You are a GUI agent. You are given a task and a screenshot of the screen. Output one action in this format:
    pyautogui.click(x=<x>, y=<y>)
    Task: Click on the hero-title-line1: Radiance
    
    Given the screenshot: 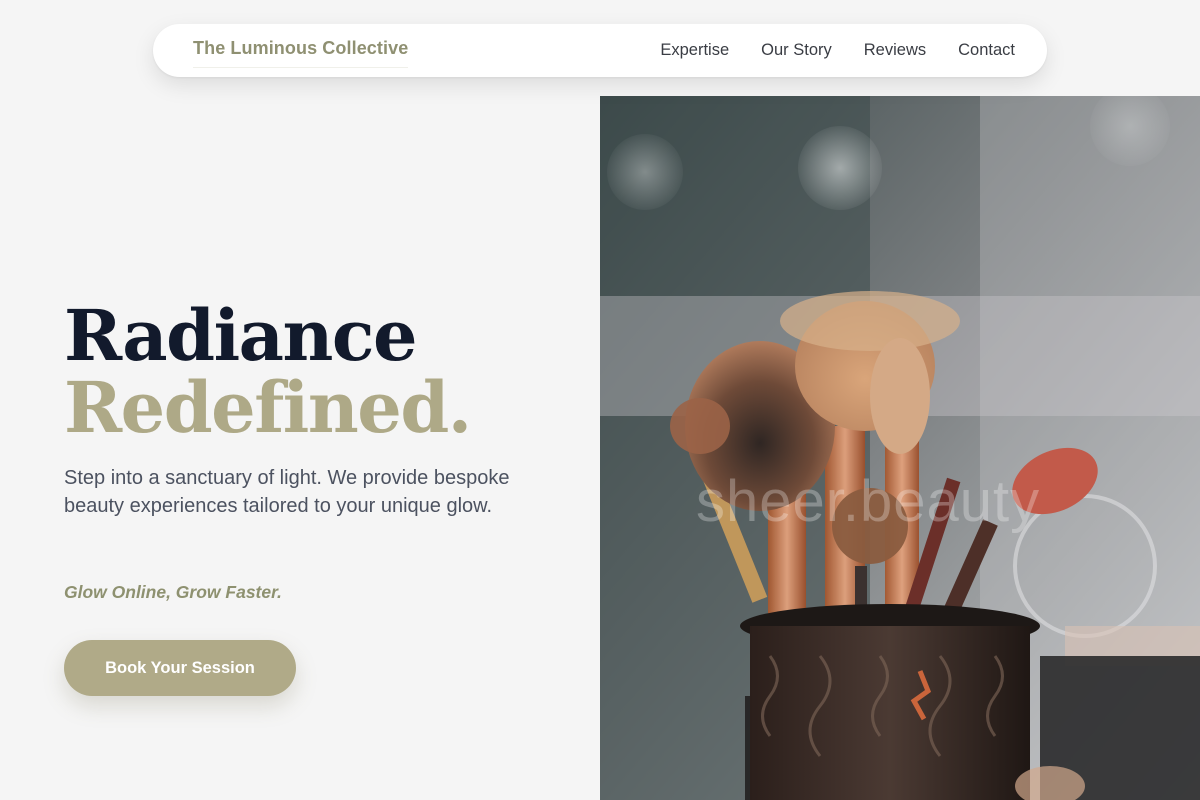 What is the action you would take?
    pyautogui.click(x=241, y=335)
    